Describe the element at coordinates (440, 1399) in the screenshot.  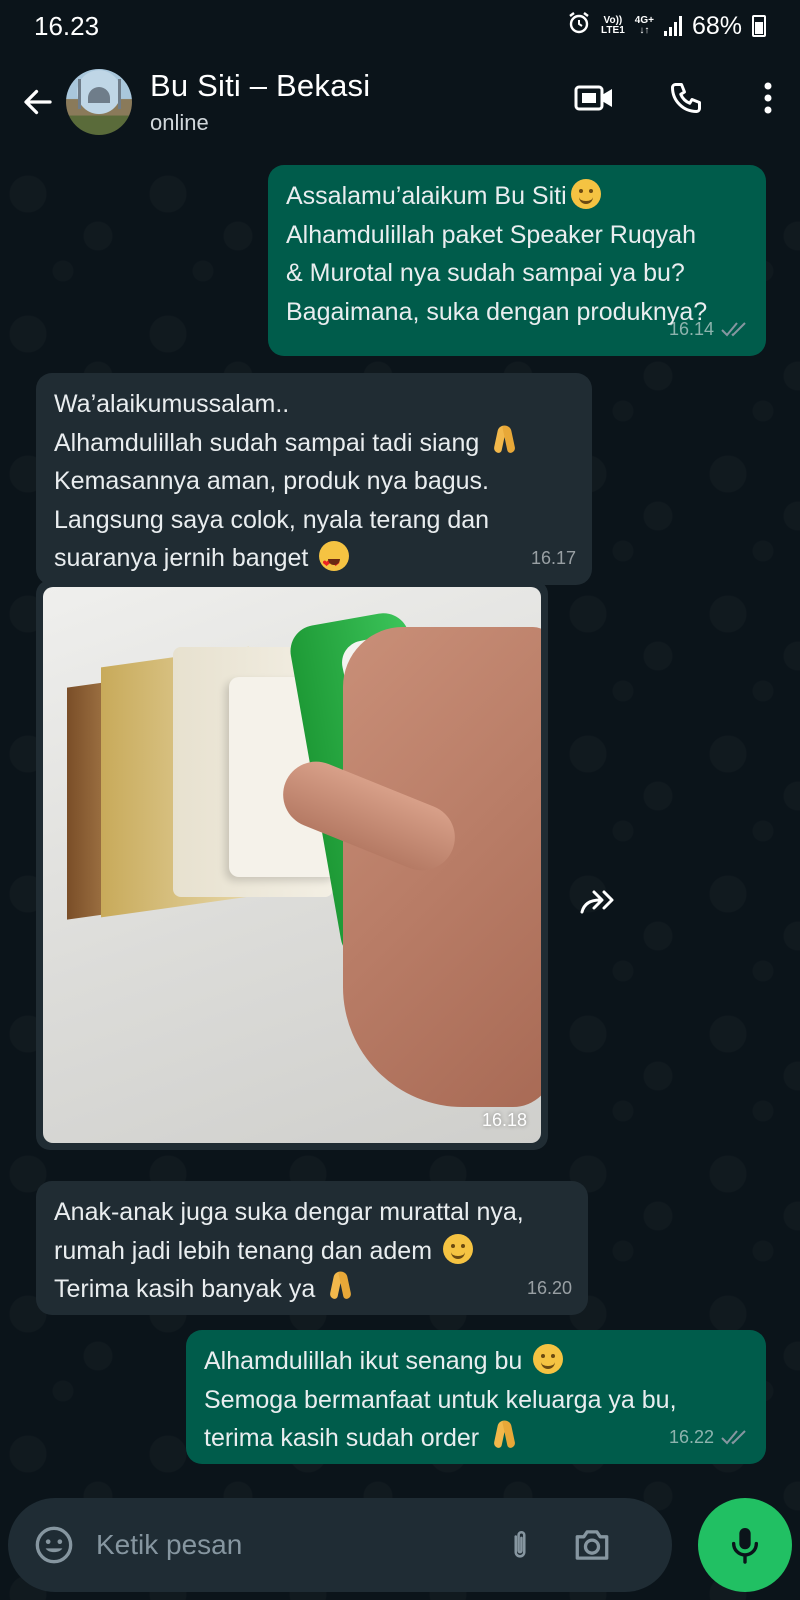
I see `message-line: Semoga bermanfaat untuk keluarga ya bu,` at that location.